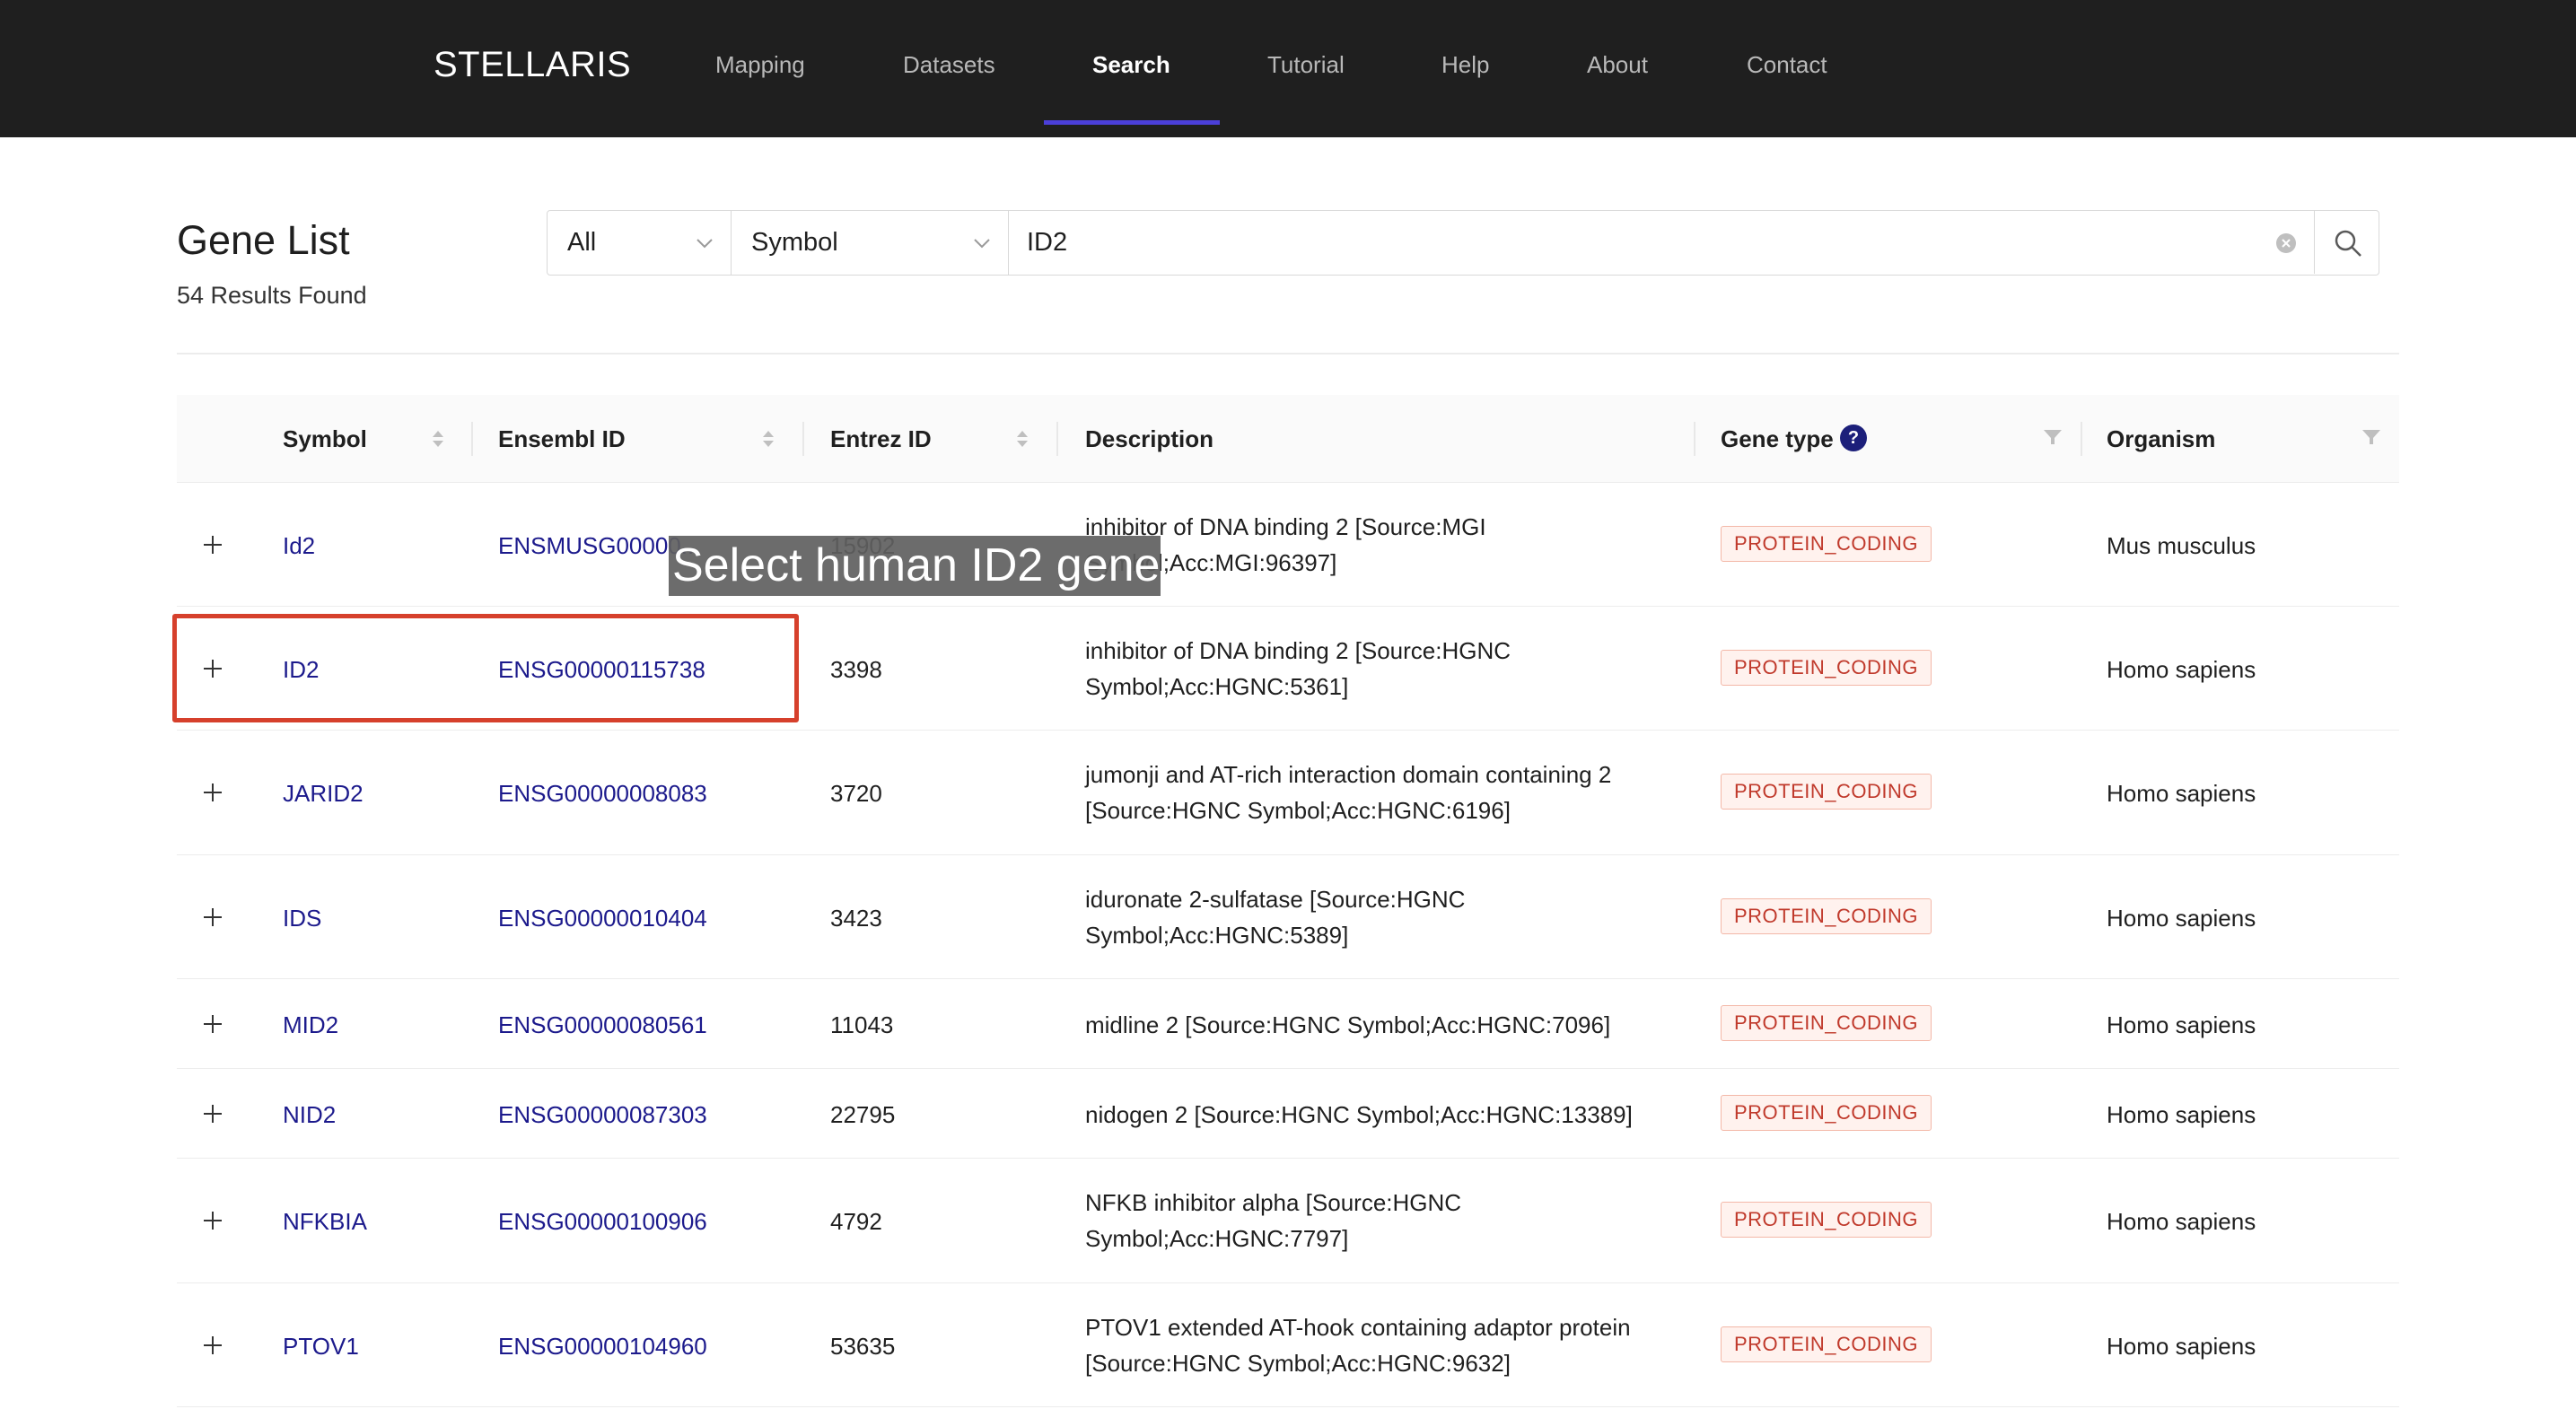 The image size is (2576, 1418). I want to click on target-highlight-box, so click(485, 668).